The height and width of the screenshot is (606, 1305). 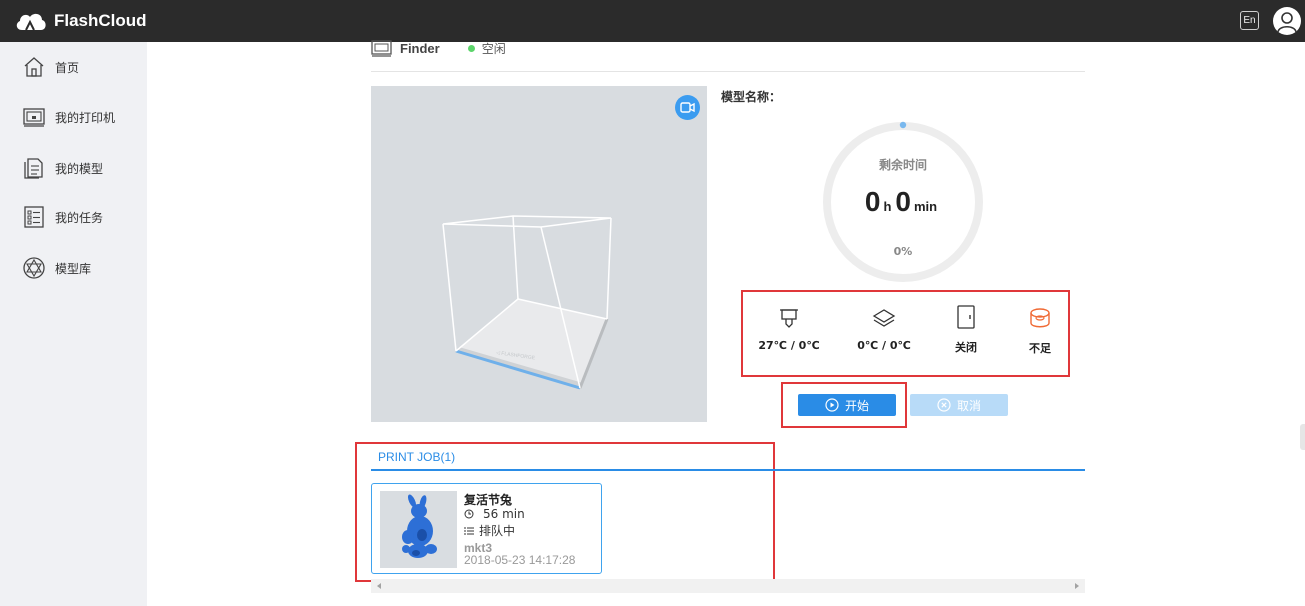 I want to click on nozzle-temp-value: 27℃ / 0℃, so click(x=789, y=345).